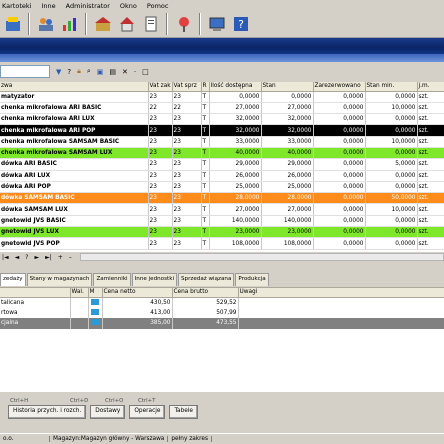 This screenshot has height=444, width=444. What do you see at coordinates (125, 72) in the screenshot?
I see `close-icon: ✕` at bounding box center [125, 72].